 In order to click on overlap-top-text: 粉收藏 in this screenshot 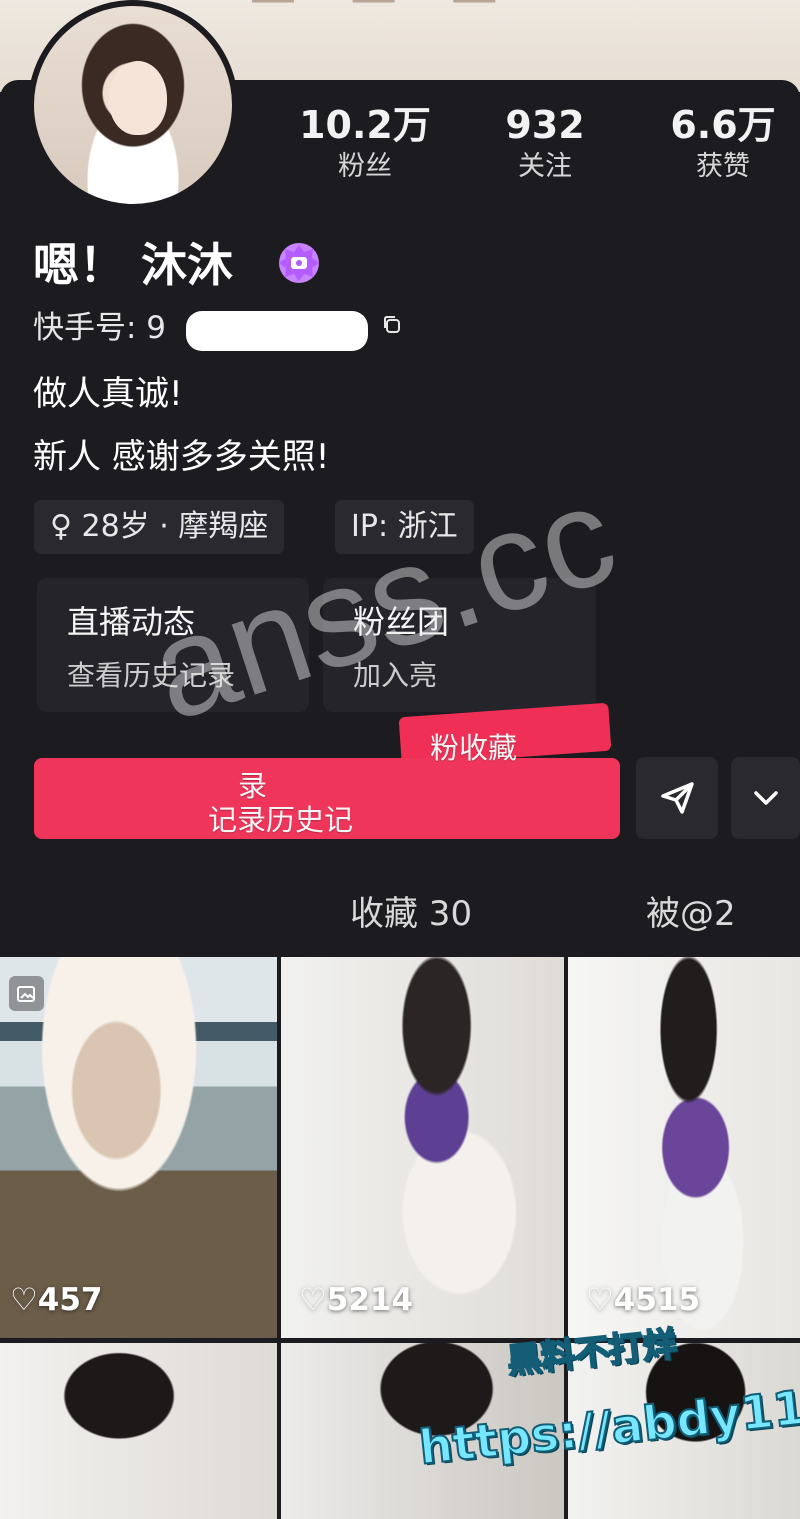, I will do `click(474, 748)`.